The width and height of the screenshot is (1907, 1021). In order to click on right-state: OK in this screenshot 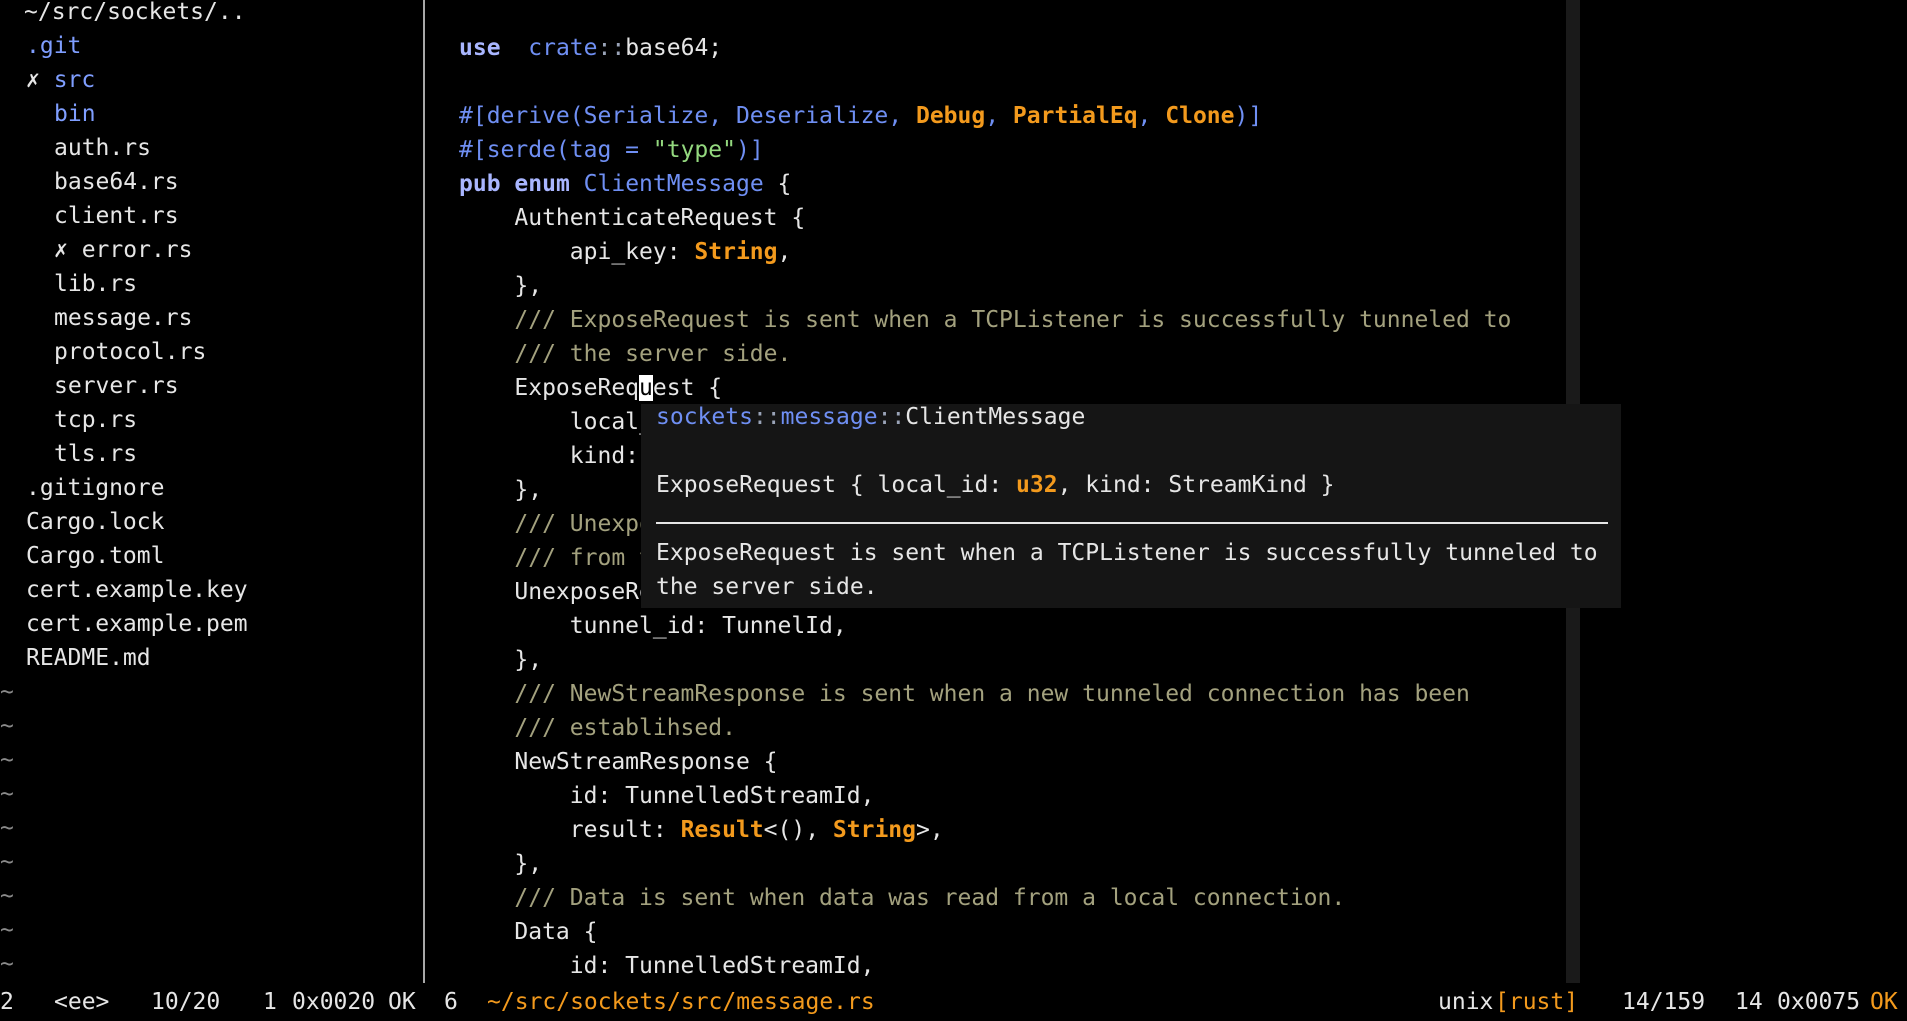, I will do `click(1884, 1002)`.